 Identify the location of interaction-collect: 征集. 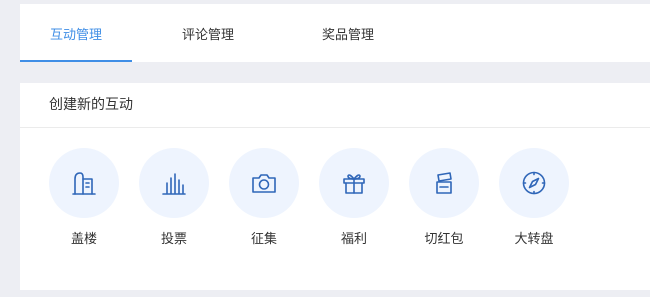
(264, 198).